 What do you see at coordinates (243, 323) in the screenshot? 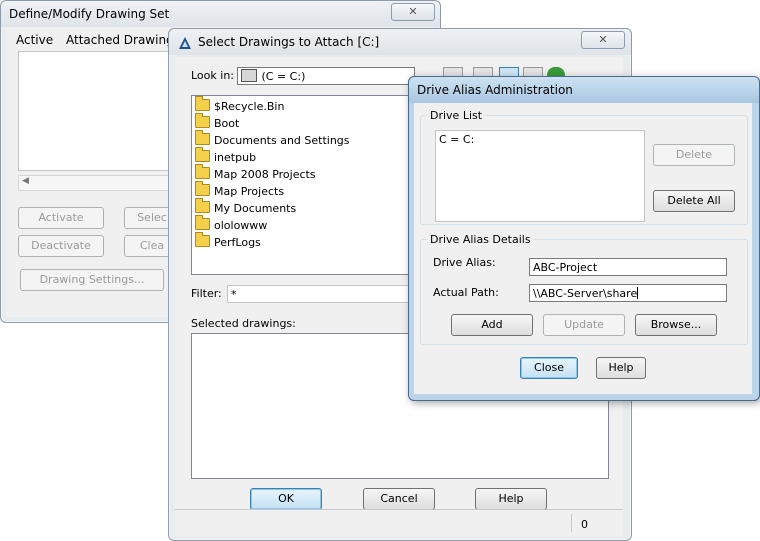
I see `selected-drawings-label: Selected drawings:` at bounding box center [243, 323].